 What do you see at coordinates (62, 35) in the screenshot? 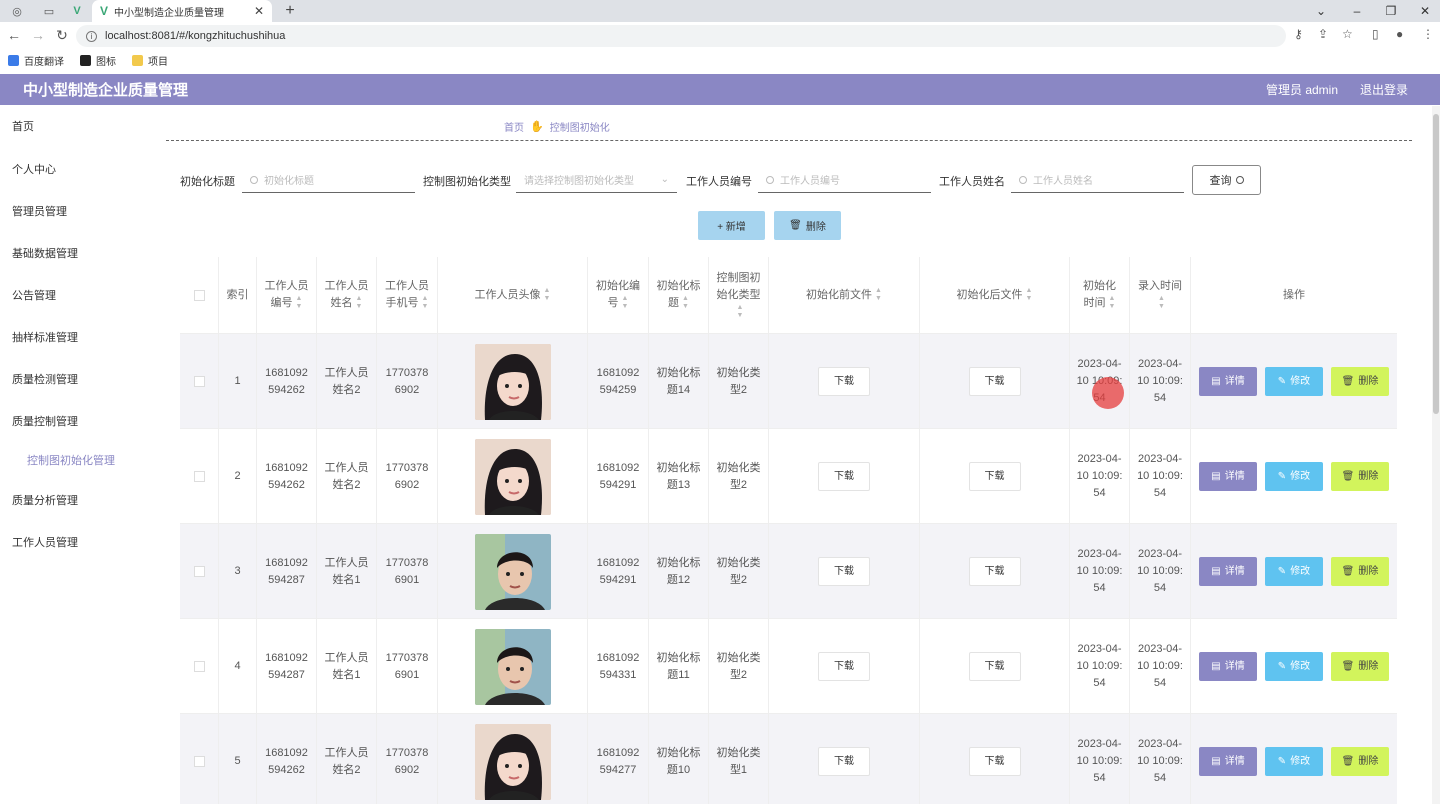
I see `reload-icon: ↻` at bounding box center [62, 35].